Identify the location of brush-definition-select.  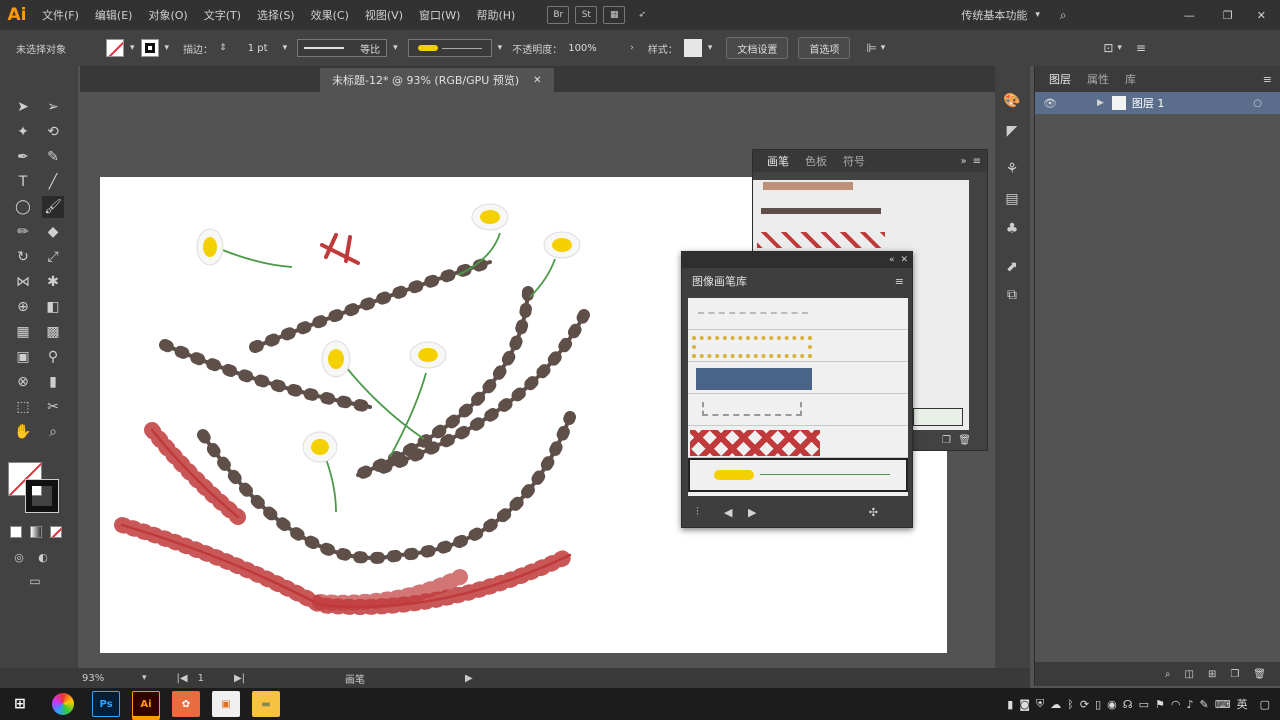
(449, 48).